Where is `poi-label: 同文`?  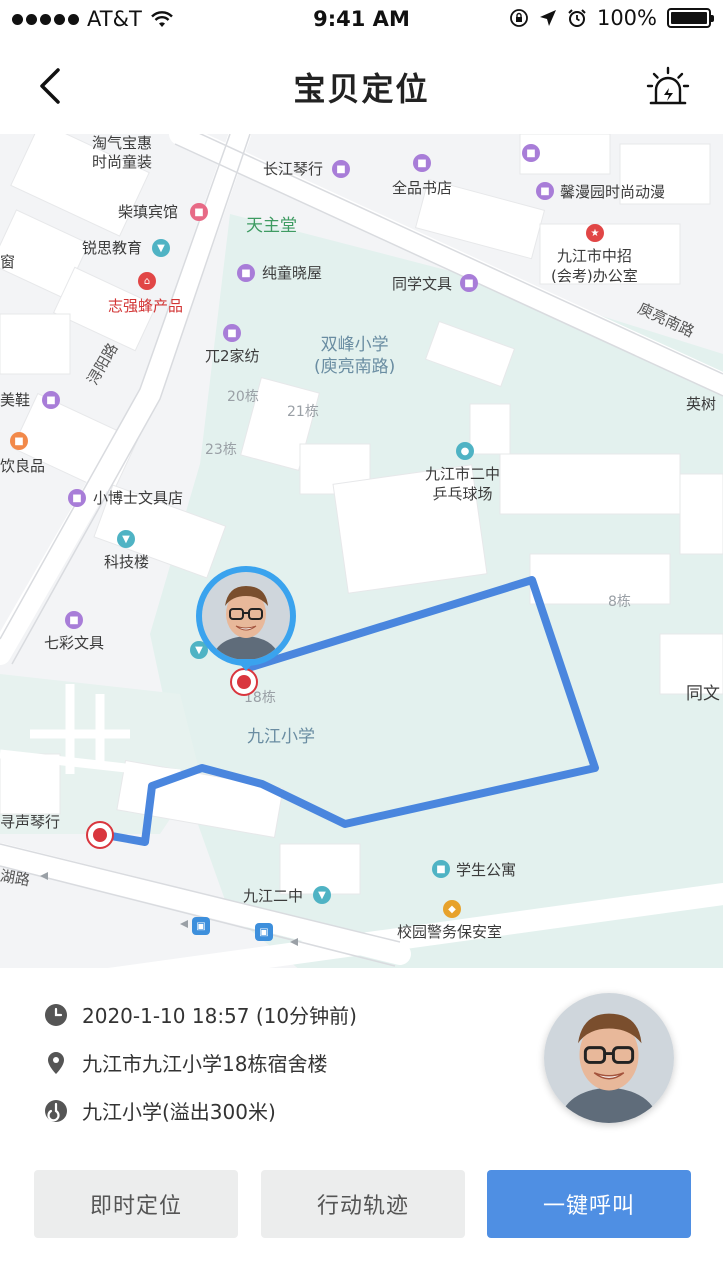 poi-label: 同文 is located at coordinates (703, 694).